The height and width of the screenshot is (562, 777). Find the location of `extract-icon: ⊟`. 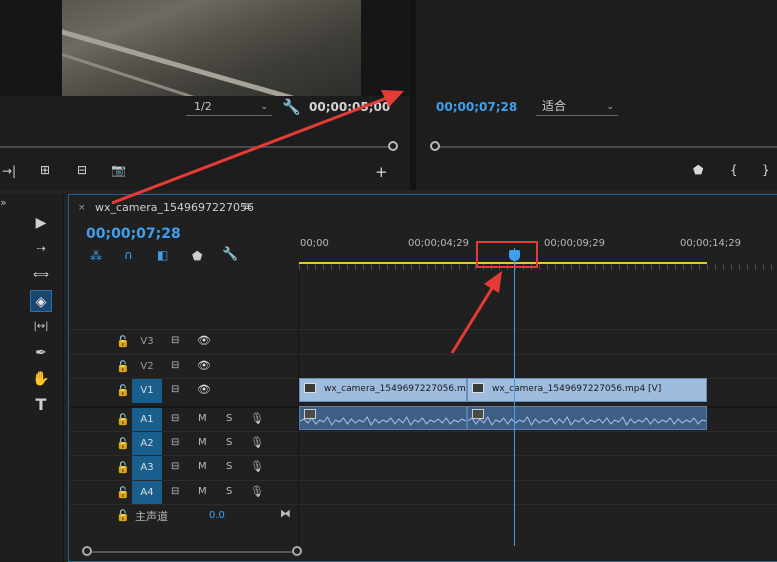

extract-icon: ⊟ is located at coordinates (82, 170).